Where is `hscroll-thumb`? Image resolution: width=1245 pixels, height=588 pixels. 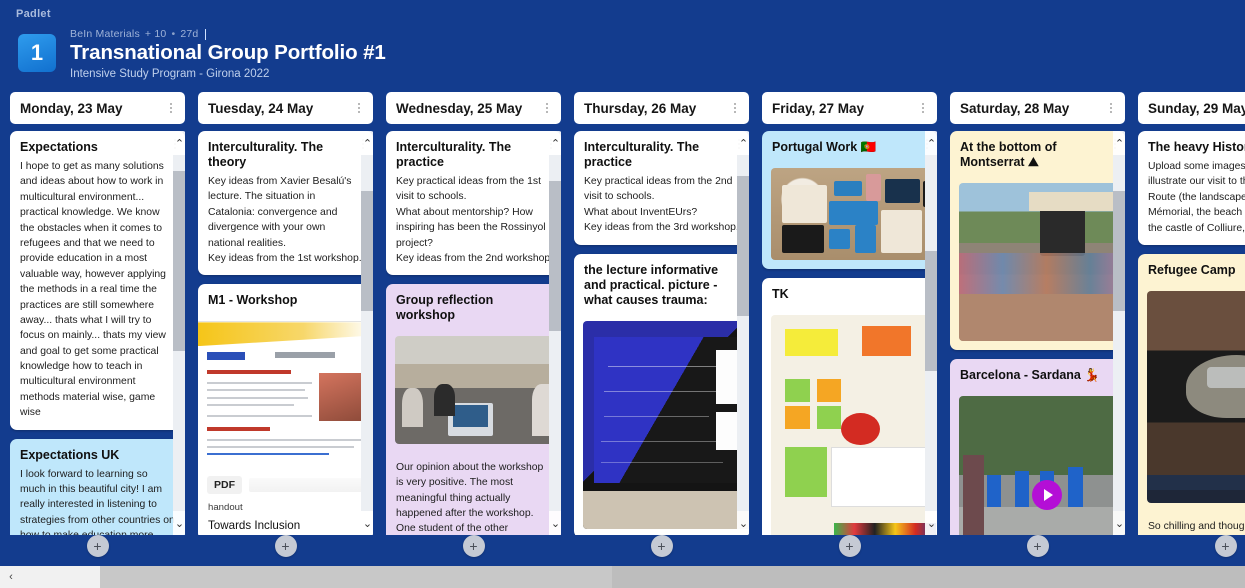
hscroll-thumb is located at coordinates (356, 577).